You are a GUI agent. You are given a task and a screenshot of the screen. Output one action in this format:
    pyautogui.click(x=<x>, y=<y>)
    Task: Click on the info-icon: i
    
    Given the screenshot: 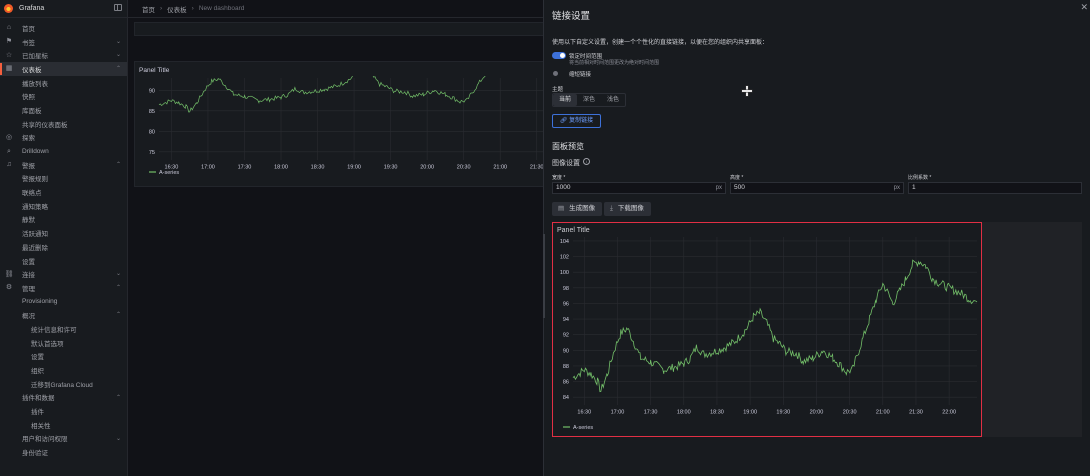 What is the action you would take?
    pyautogui.click(x=586, y=161)
    